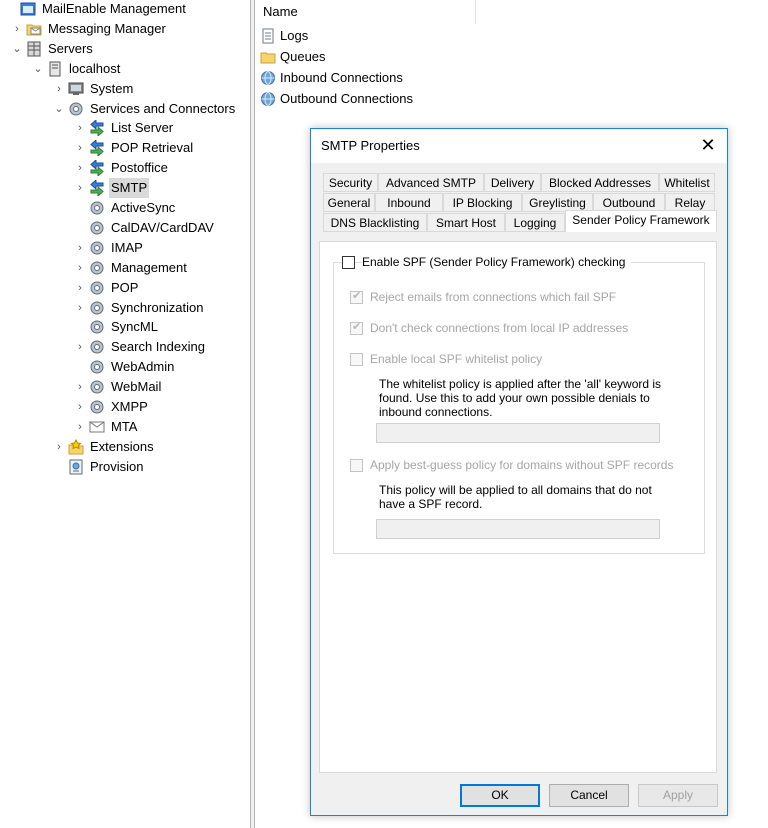  What do you see at coordinates (708, 146) in the screenshot?
I see `close-icon: ✕` at bounding box center [708, 146].